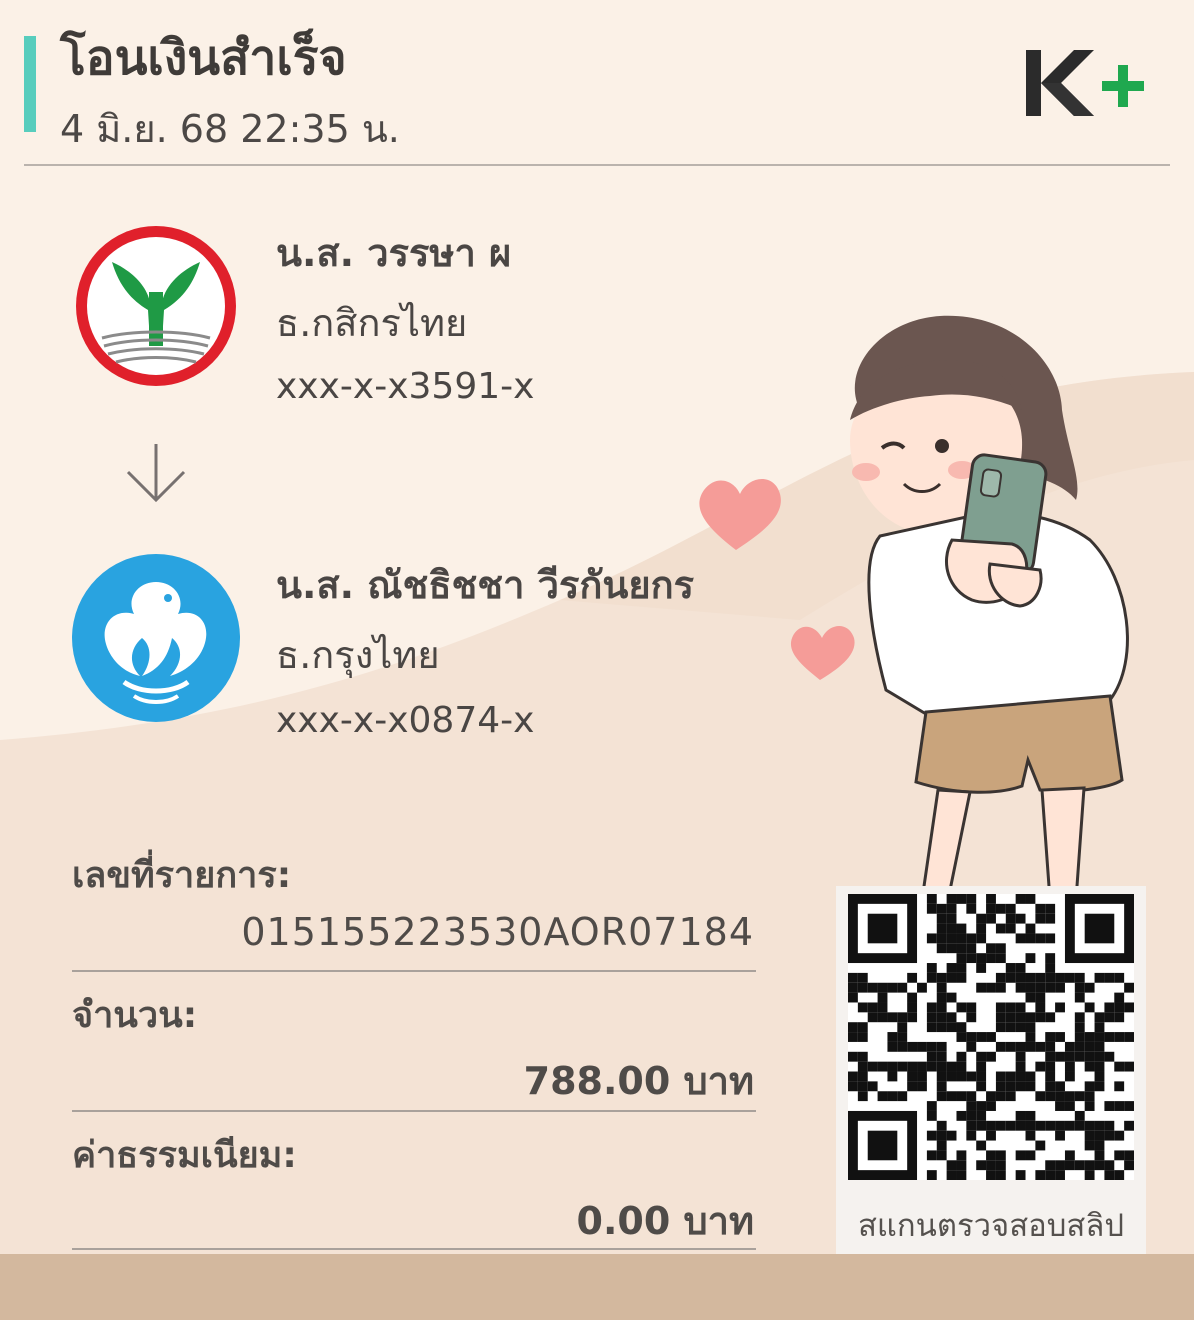 The height and width of the screenshot is (1320, 1194). What do you see at coordinates (182, 875) in the screenshot?
I see `reference-number-label: เลขที่รายการ:` at bounding box center [182, 875].